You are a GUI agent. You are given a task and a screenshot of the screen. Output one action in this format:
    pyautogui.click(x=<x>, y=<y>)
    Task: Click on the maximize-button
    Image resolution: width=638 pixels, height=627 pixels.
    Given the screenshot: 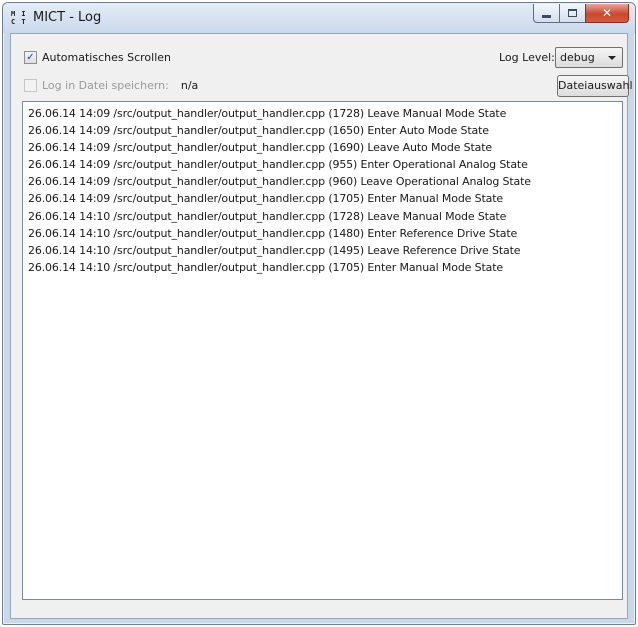 What is the action you would take?
    pyautogui.click(x=572, y=13)
    